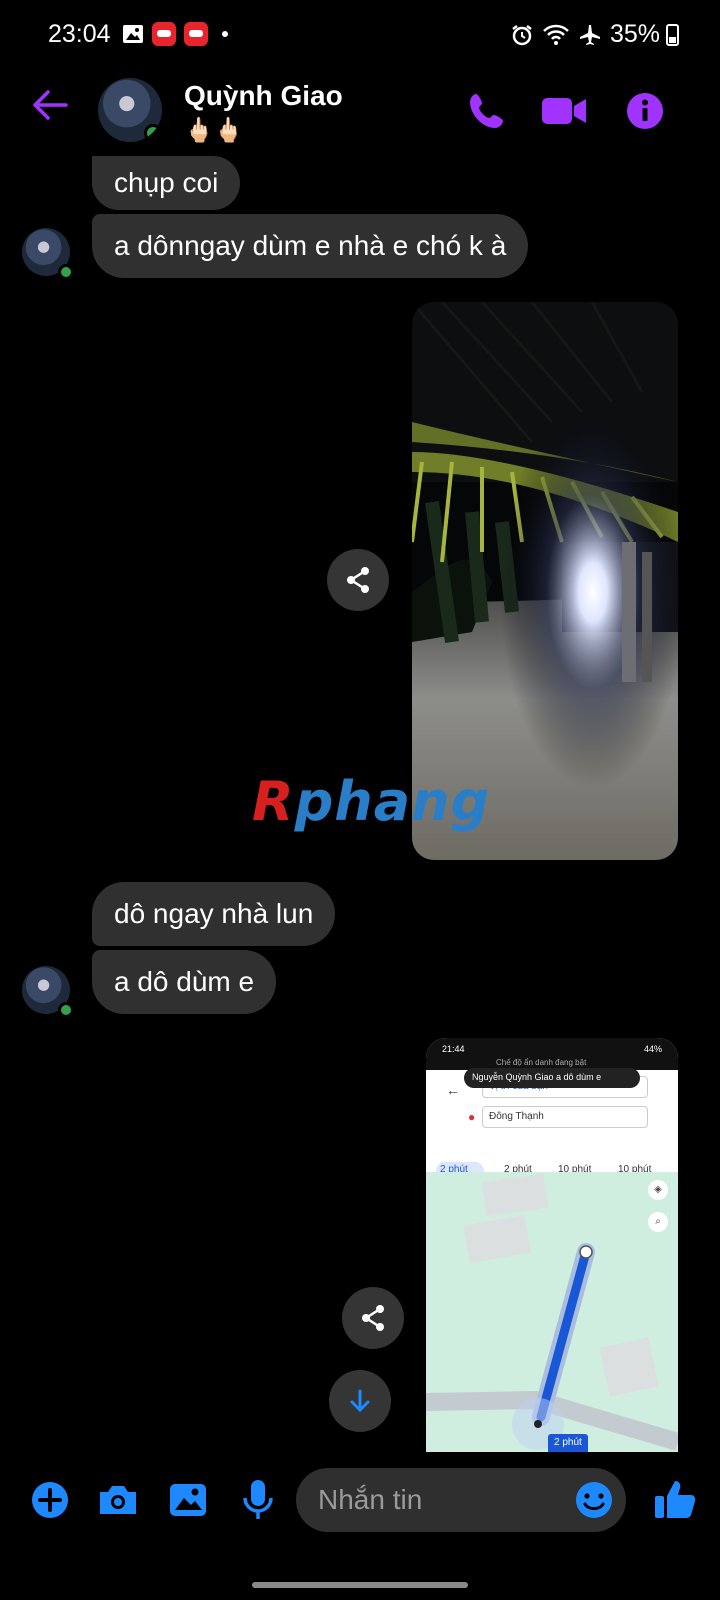 The width and height of the screenshot is (720, 1600). I want to click on alarm-icon, so click(522, 34).